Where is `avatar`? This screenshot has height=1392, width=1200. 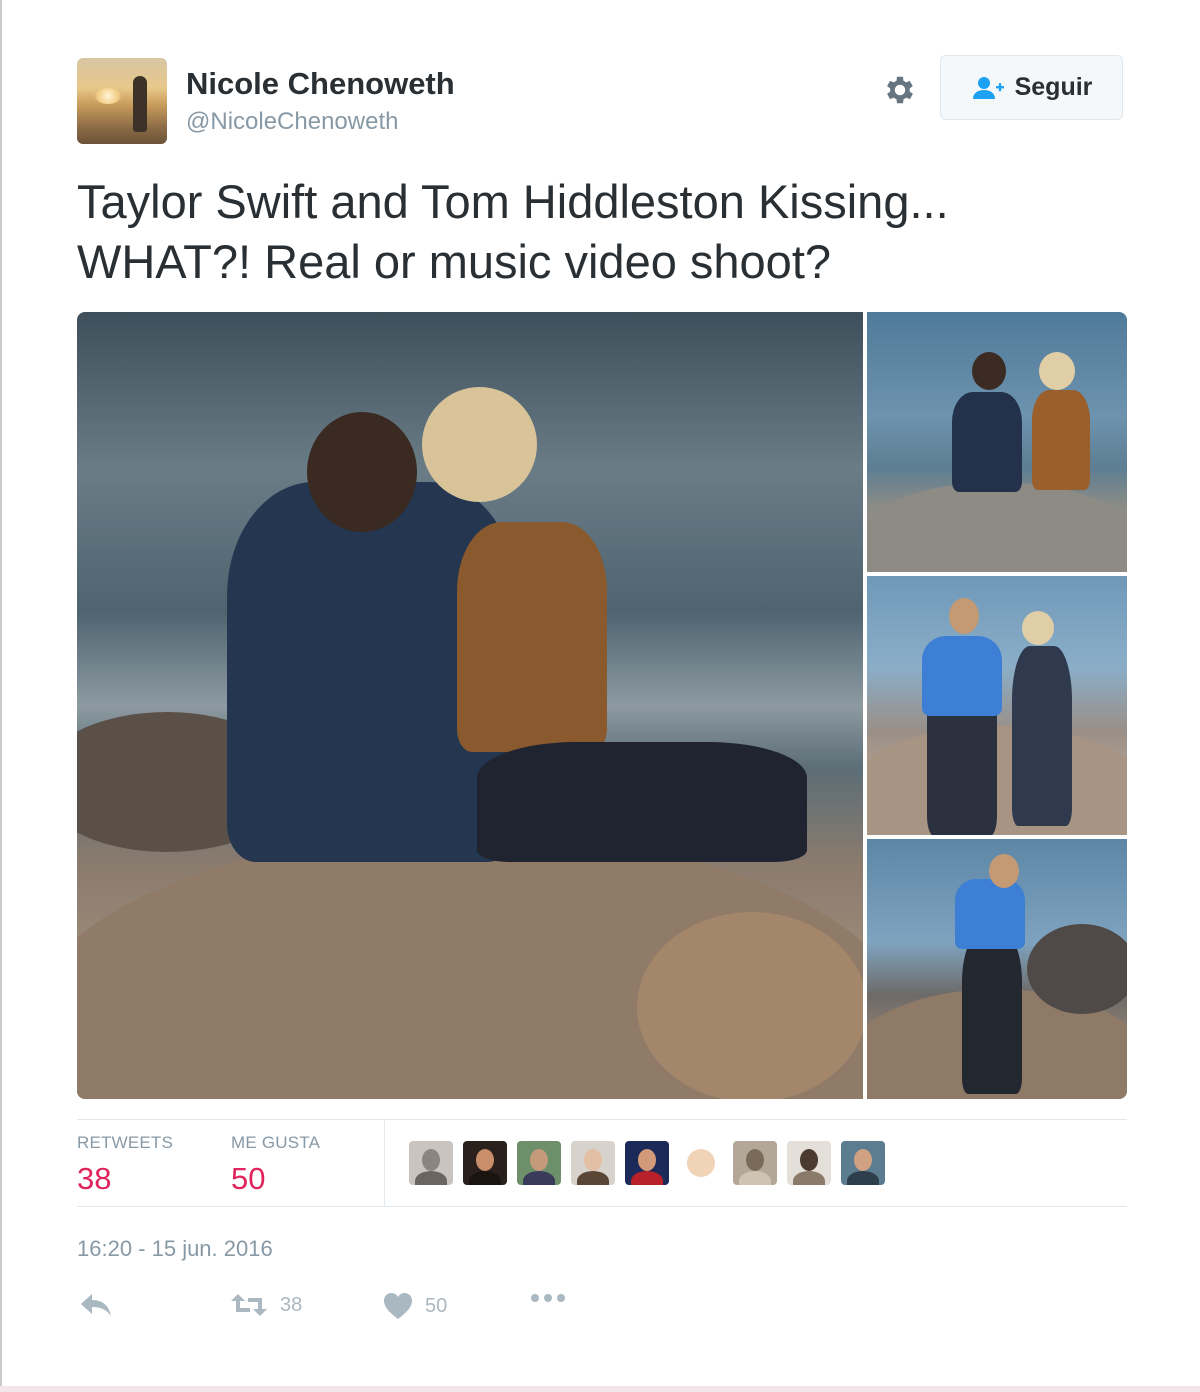 avatar is located at coordinates (122, 101).